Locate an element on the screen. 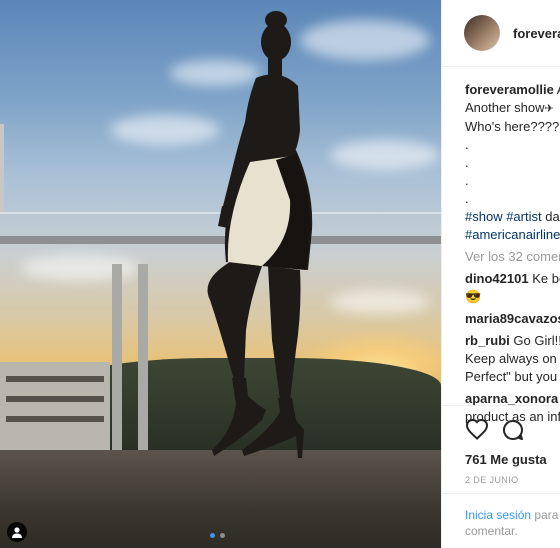 This screenshot has height=548, width=560. caption-username: foreveramollie is located at coordinates (509, 89).